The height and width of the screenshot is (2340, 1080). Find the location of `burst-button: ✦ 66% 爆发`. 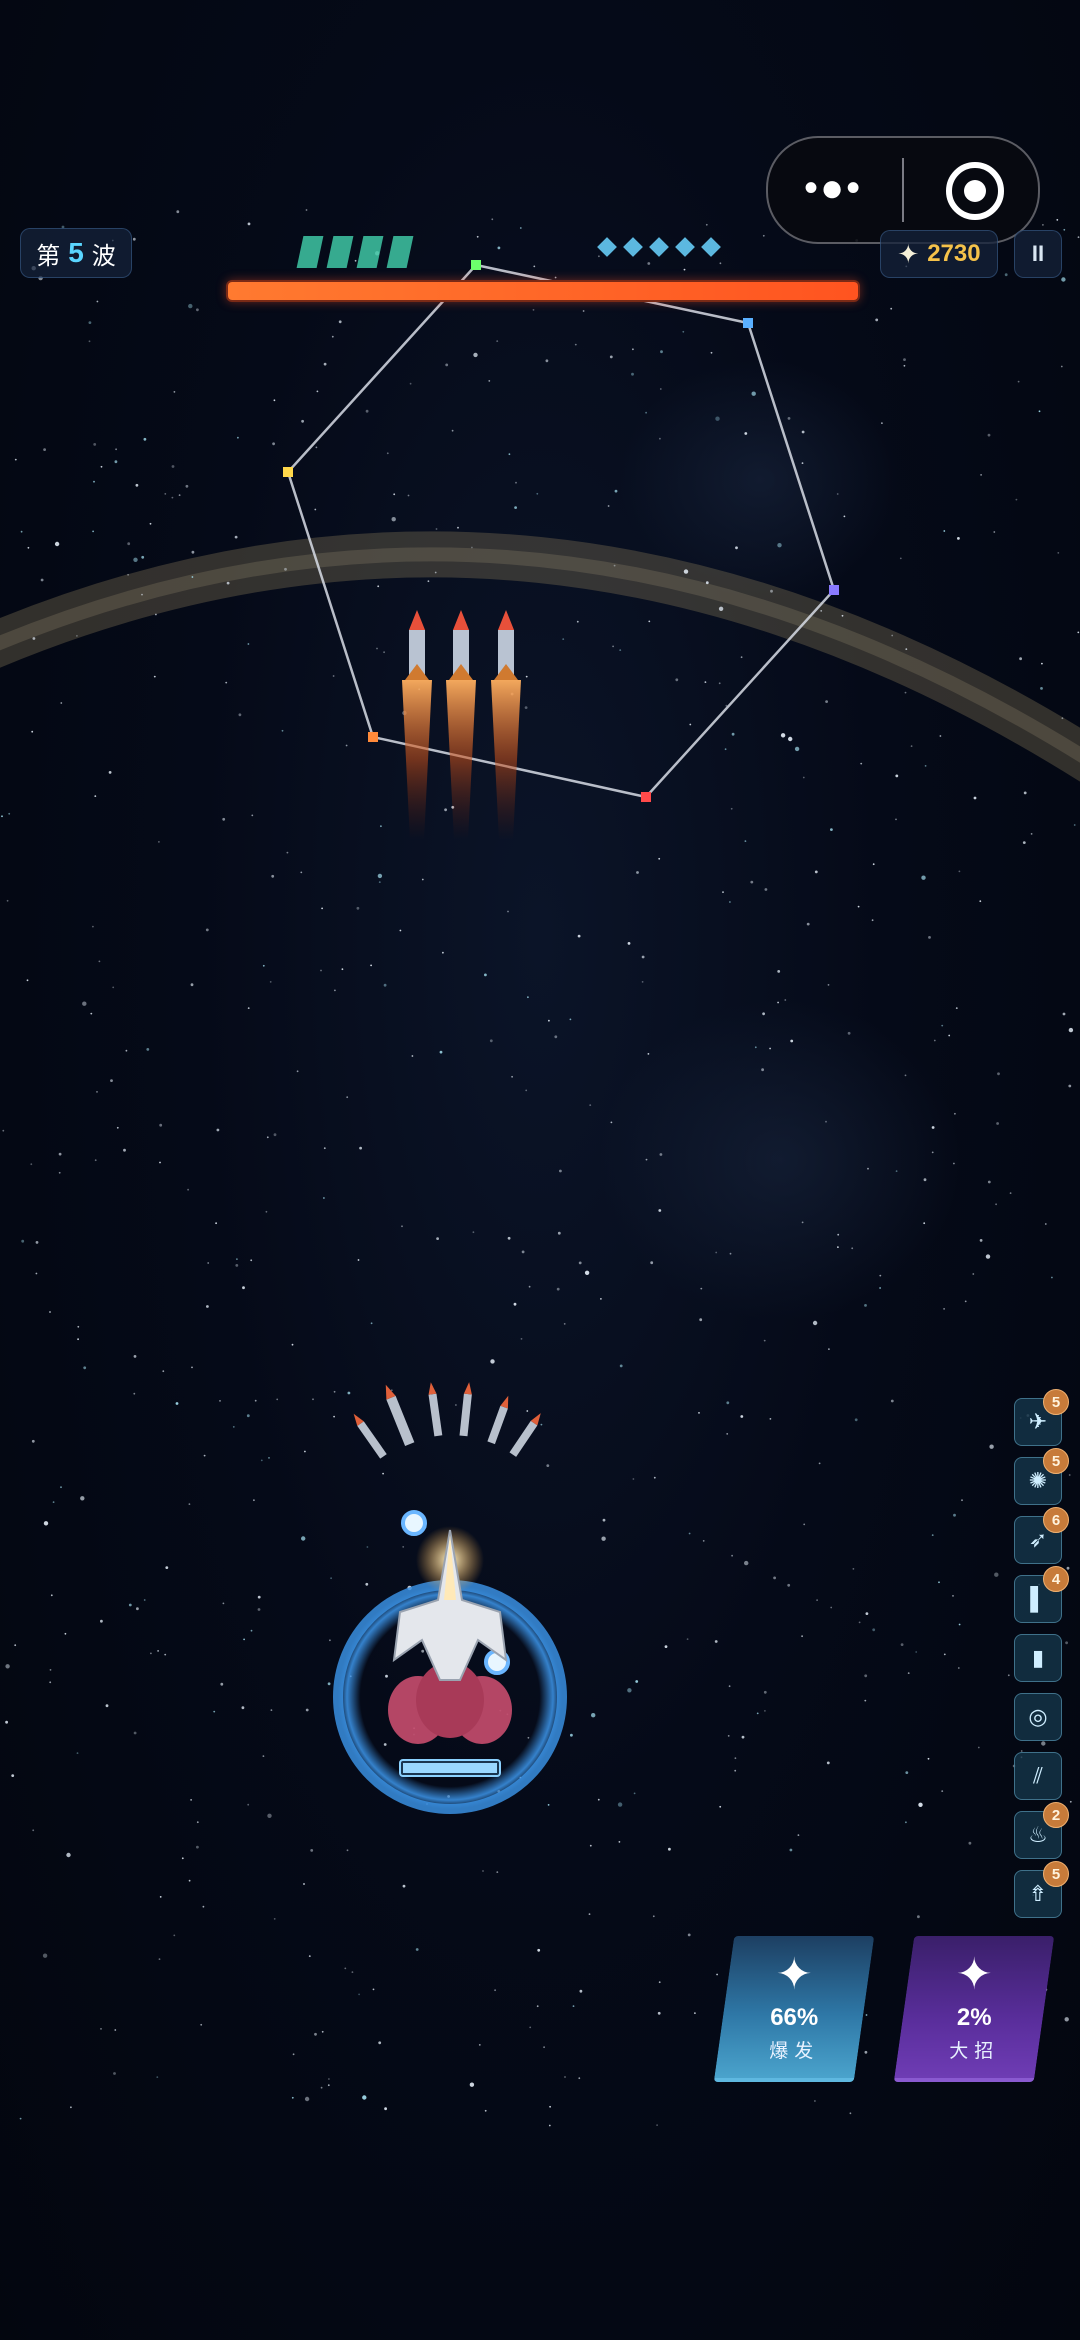

burst-button: ✦ 66% 爆发 is located at coordinates (794, 2009).